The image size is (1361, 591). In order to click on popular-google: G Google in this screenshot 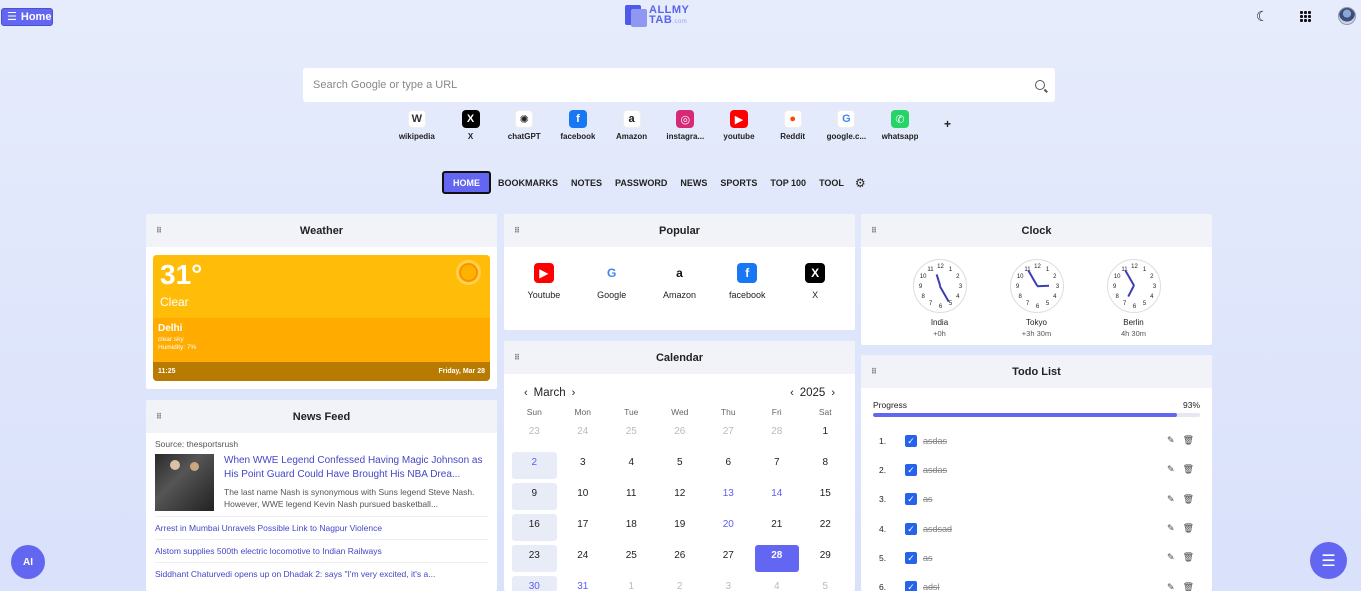, I will do `click(612, 281)`.